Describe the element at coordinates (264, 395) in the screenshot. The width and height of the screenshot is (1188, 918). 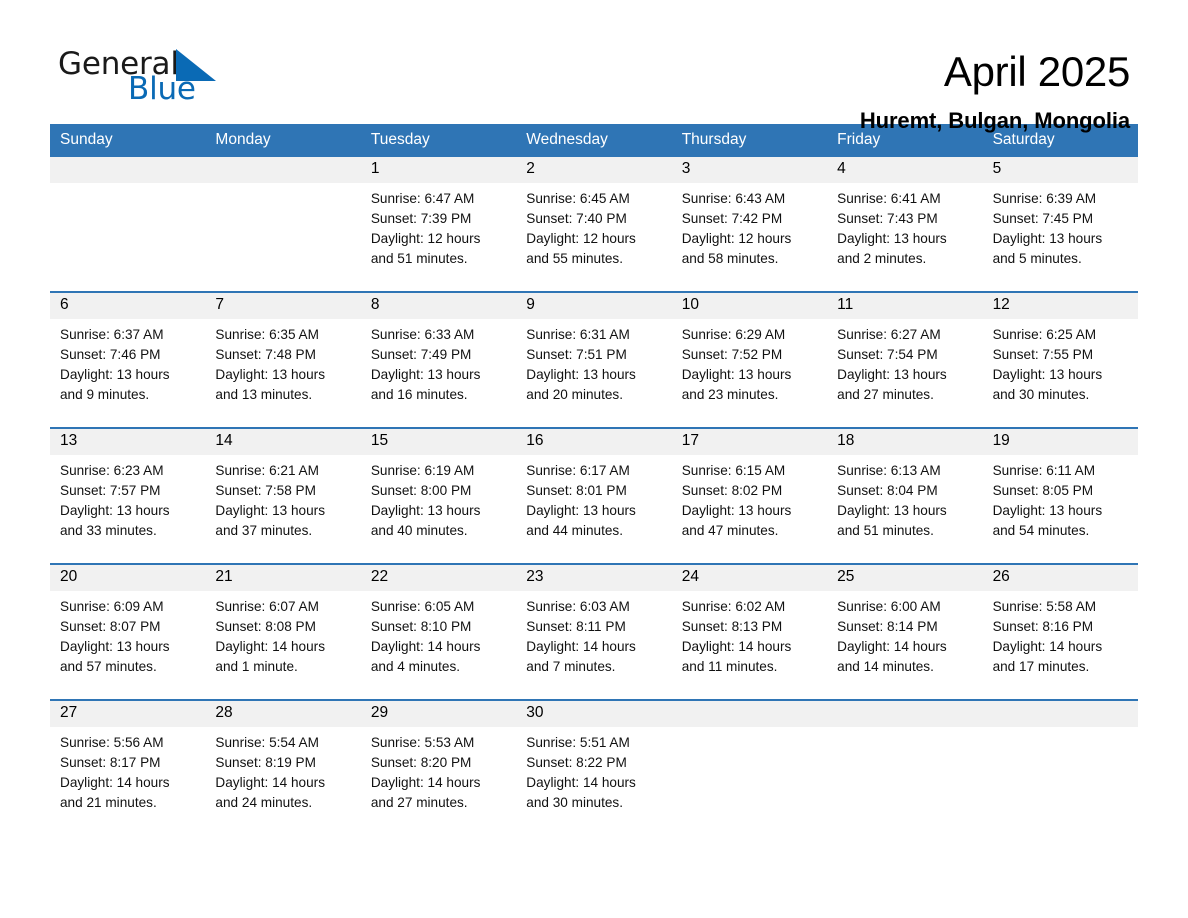
I see `daylight-line2-text: and 13 minutes.` at that location.